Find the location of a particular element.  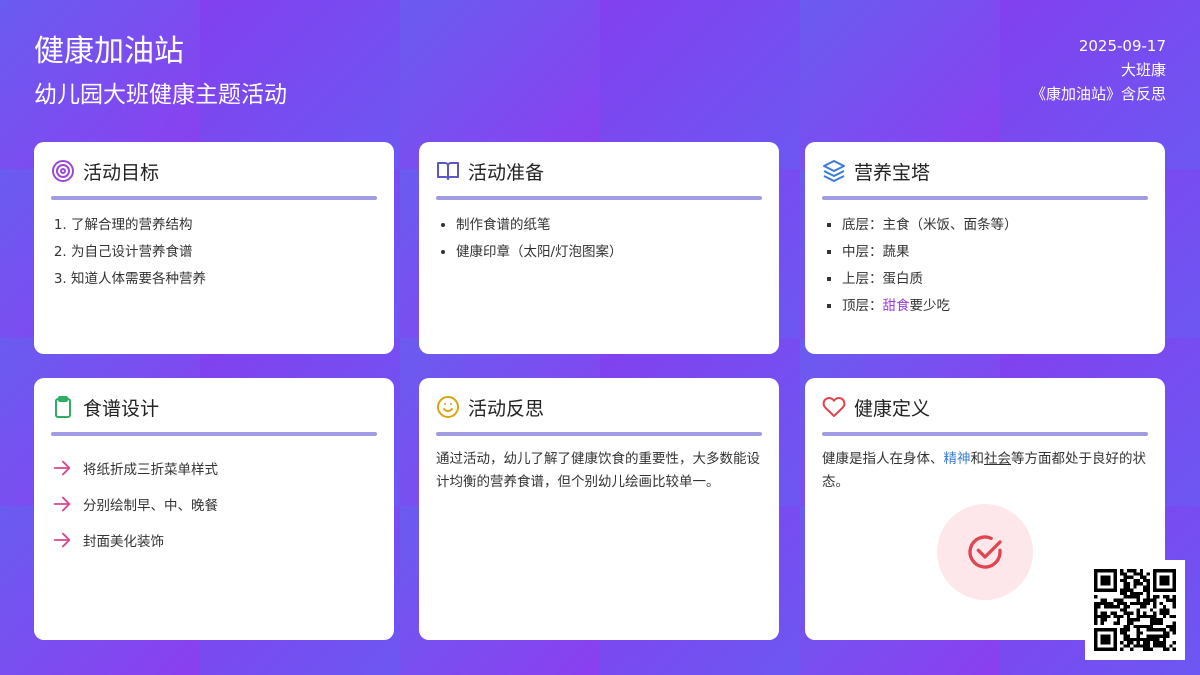

list-item: 封面美化装饰 is located at coordinates (214, 540).